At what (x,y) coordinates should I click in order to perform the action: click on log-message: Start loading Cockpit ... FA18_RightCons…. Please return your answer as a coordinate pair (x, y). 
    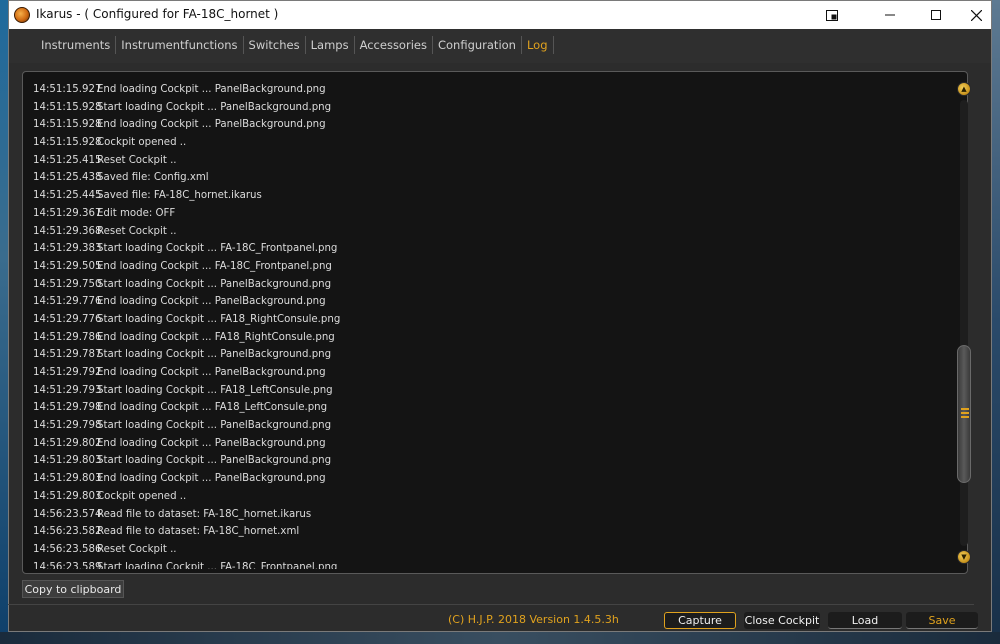
    Looking at the image, I should click on (219, 319).